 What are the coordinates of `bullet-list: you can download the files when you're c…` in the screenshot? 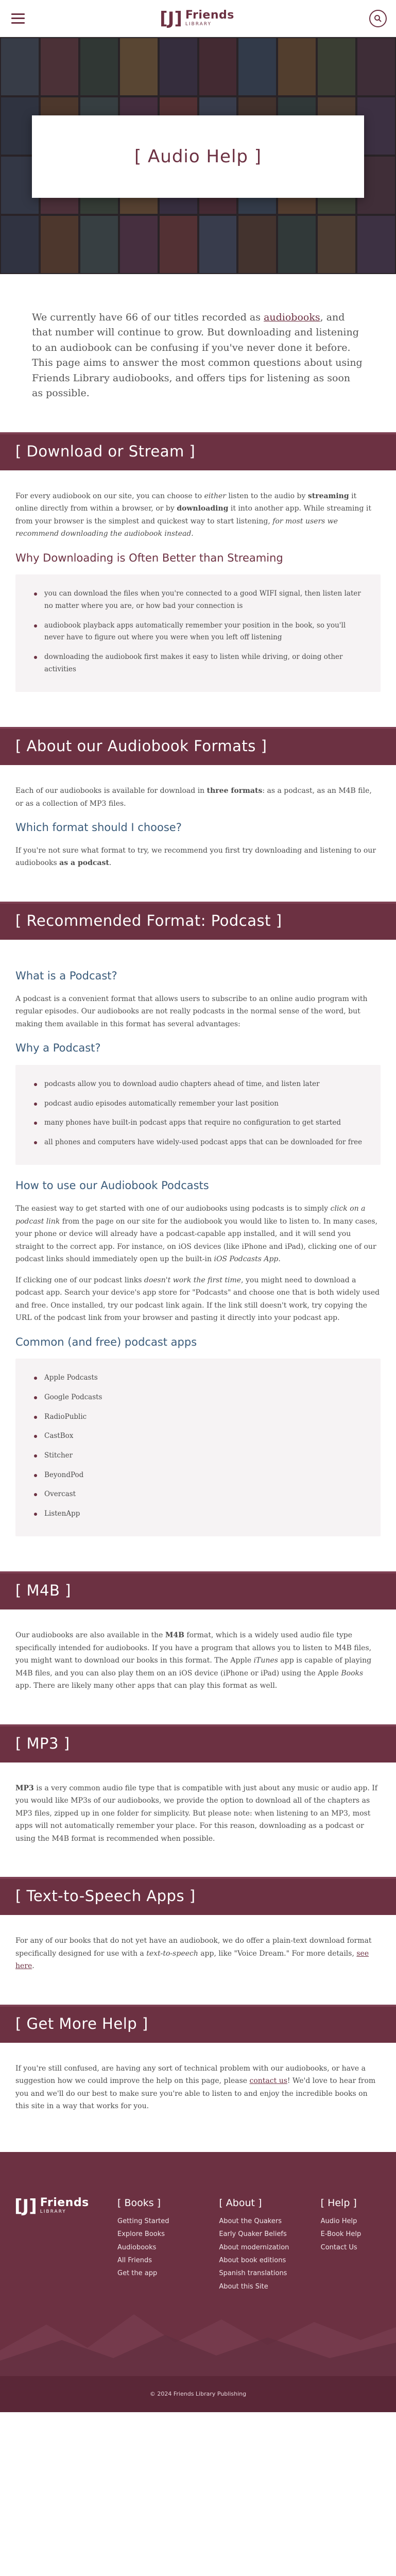 It's located at (198, 633).